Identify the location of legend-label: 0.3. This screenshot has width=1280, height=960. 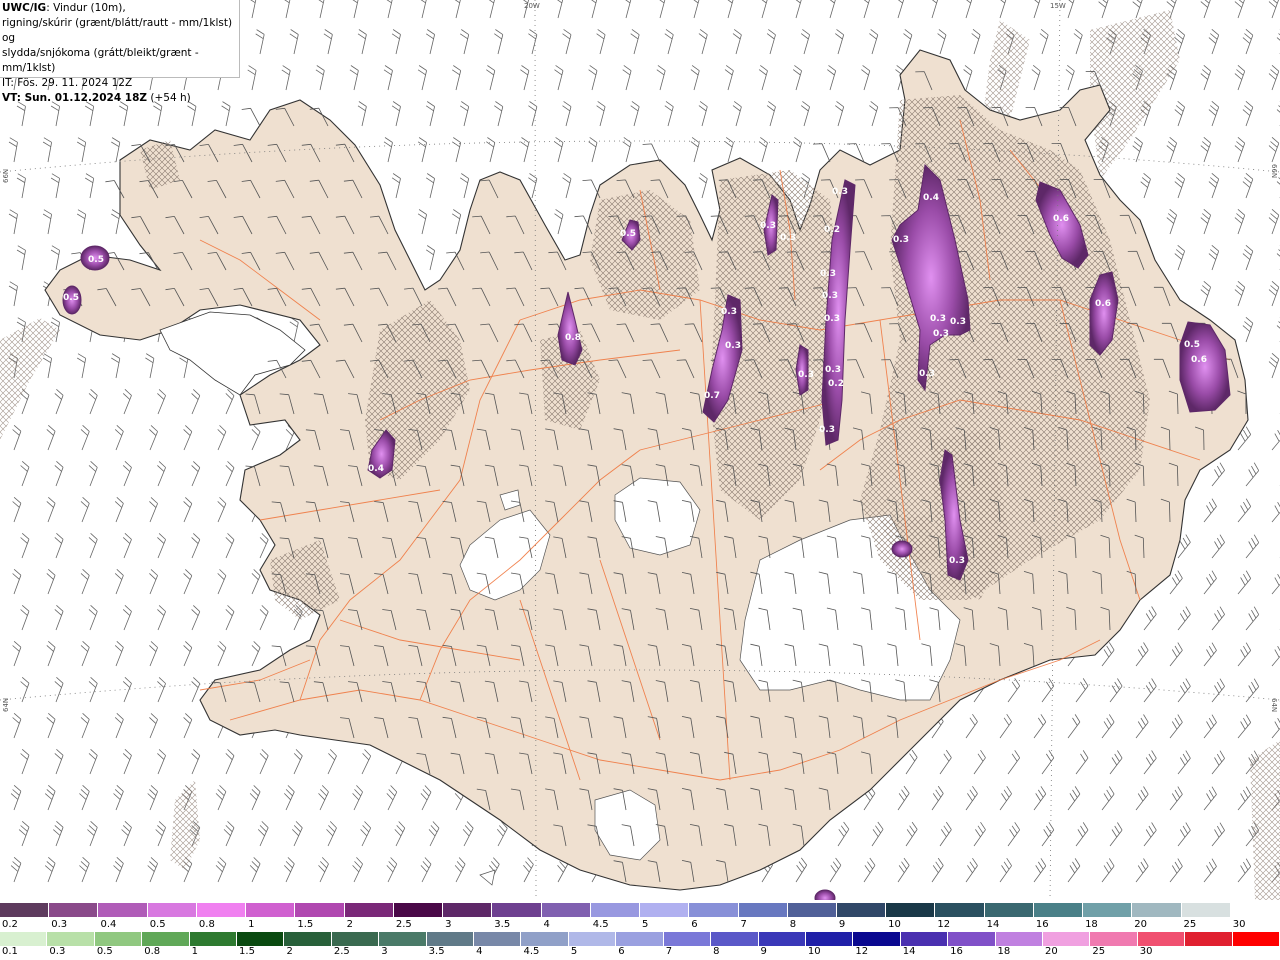
(59, 924).